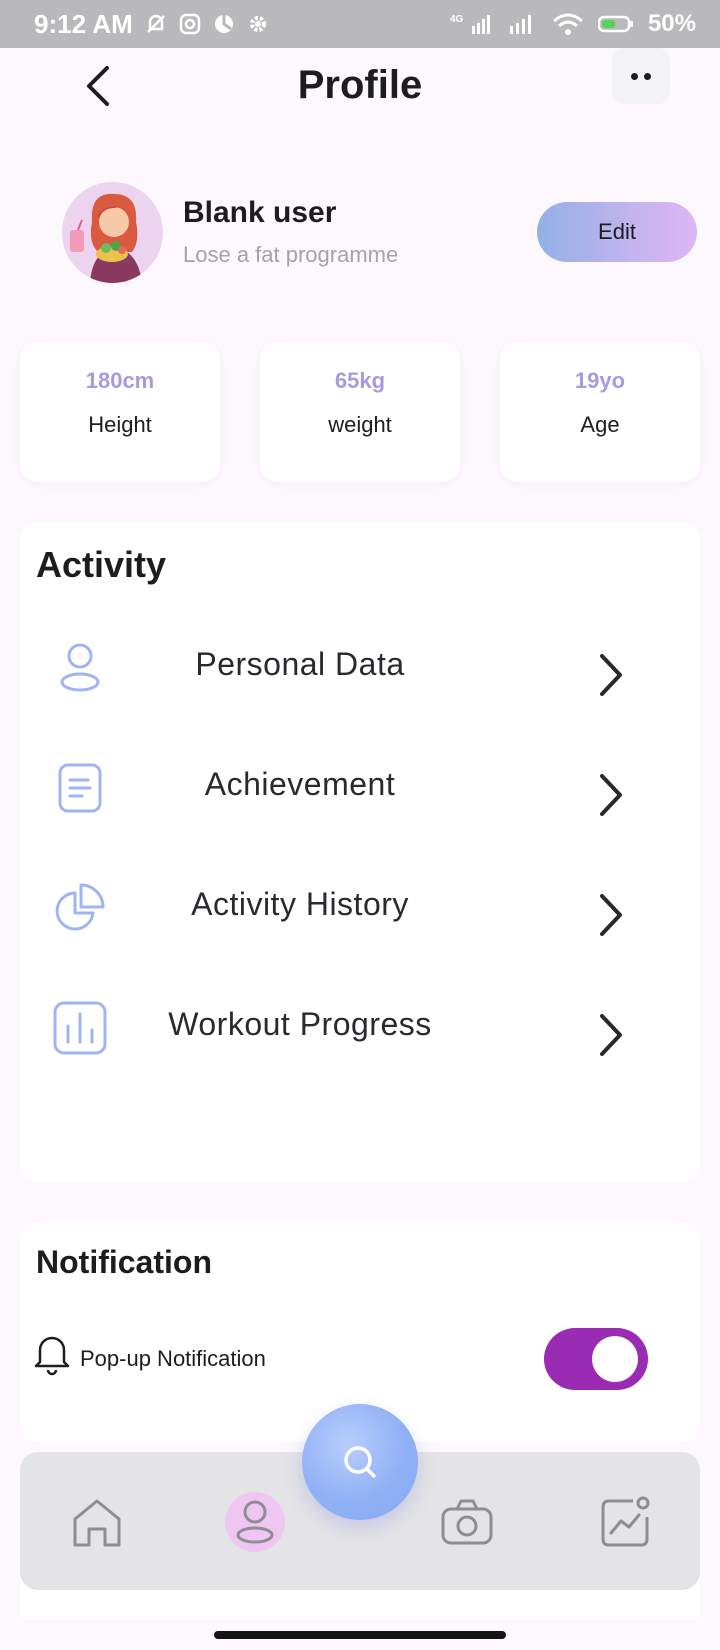 This screenshot has height=1650, width=720. I want to click on stat-card-age: 19yo Age, so click(600, 412).